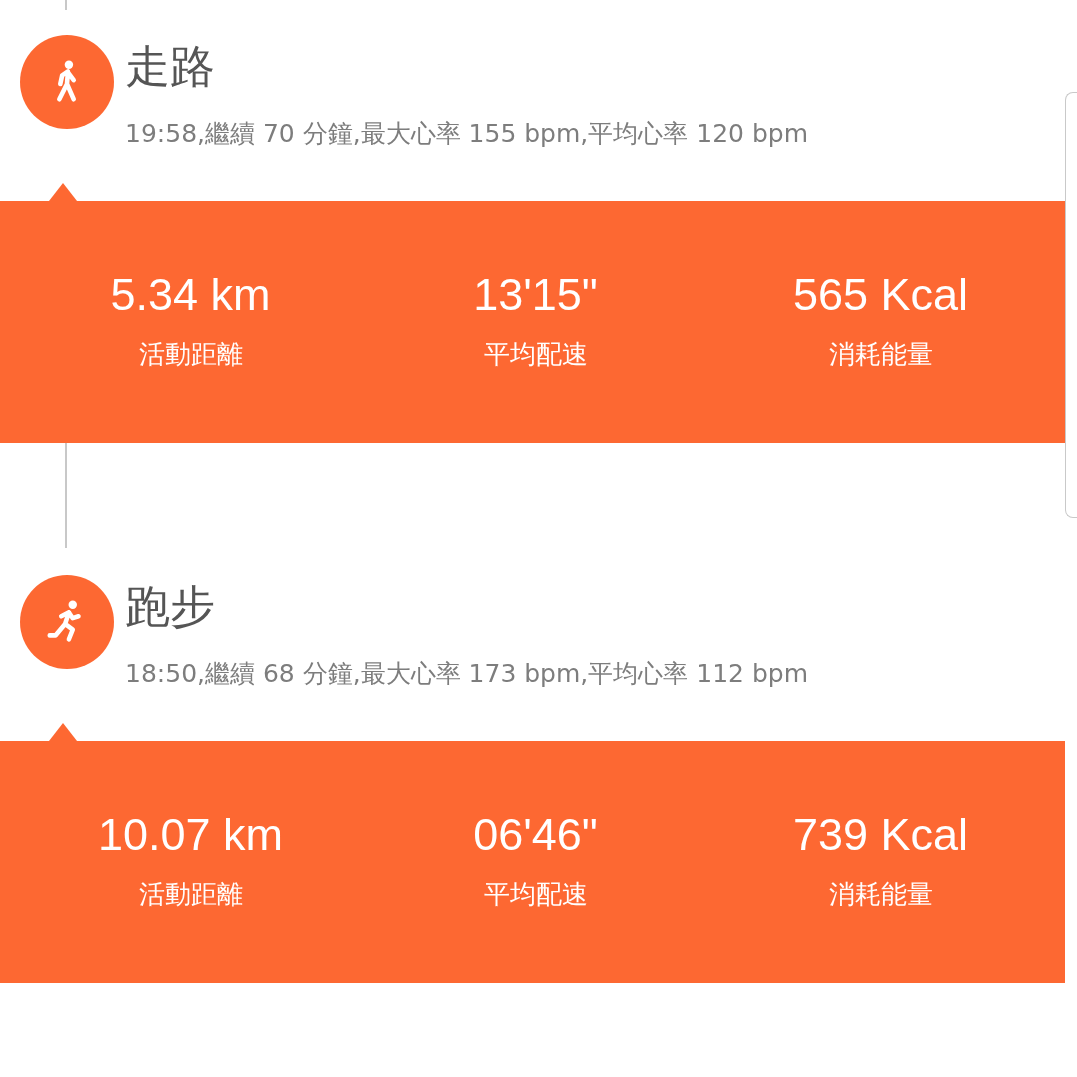 The width and height of the screenshot is (1077, 1077). Describe the element at coordinates (1071, 305) in the screenshot. I see `scrollbar` at that location.